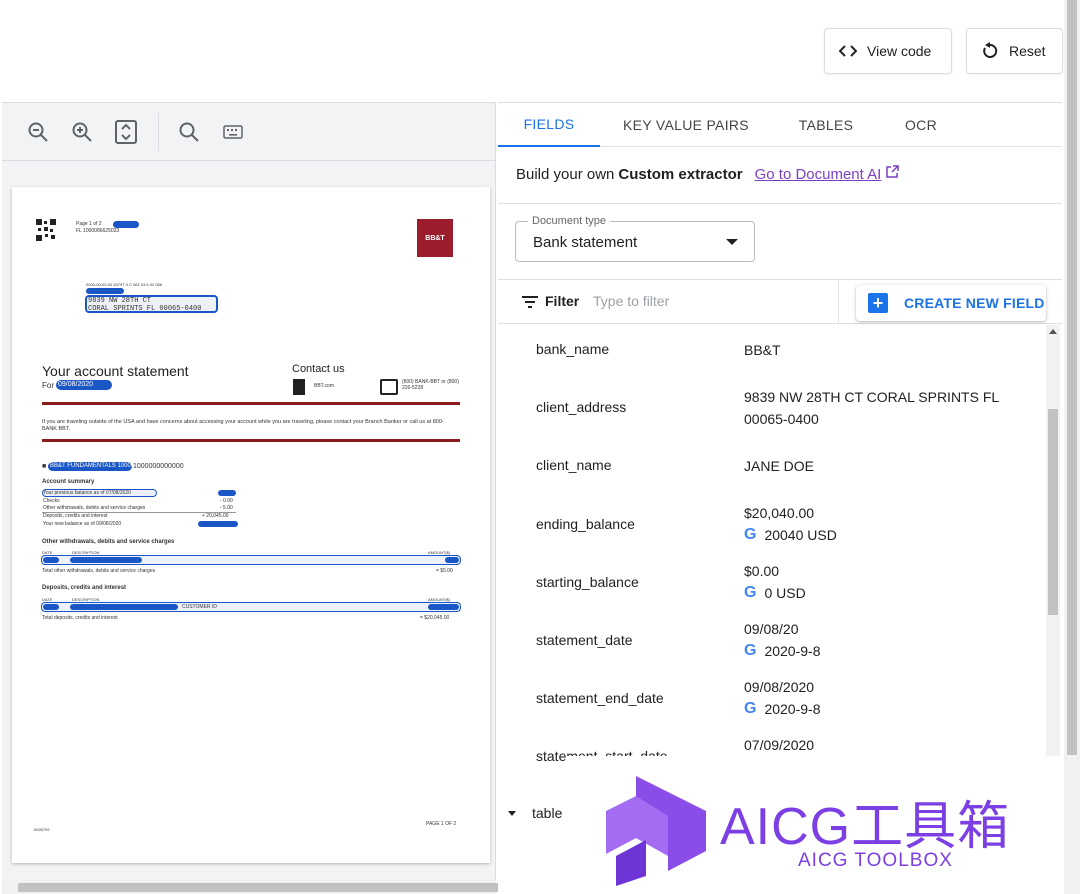 The width and height of the screenshot is (1080, 894). Describe the element at coordinates (569, 221) in the screenshot. I see `document-type-label: Document type` at that location.